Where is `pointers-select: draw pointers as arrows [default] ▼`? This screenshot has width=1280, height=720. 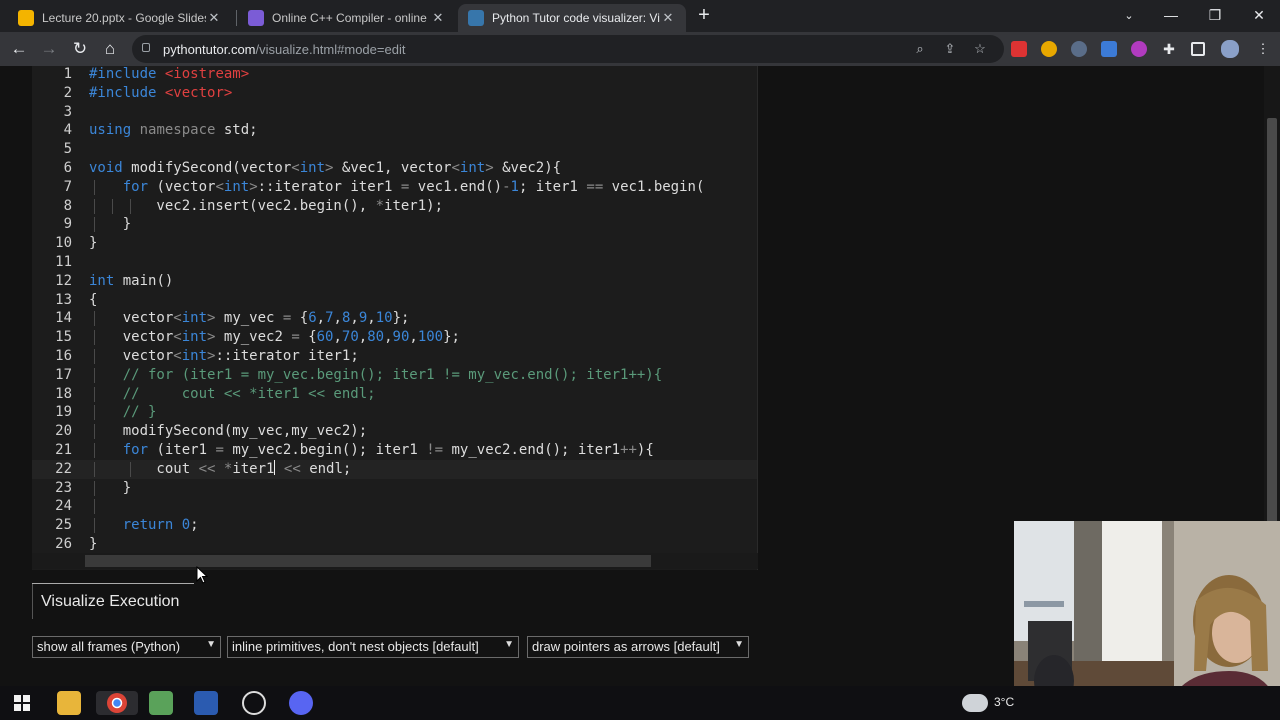 pointers-select: draw pointers as arrows [default] ▼ is located at coordinates (638, 647).